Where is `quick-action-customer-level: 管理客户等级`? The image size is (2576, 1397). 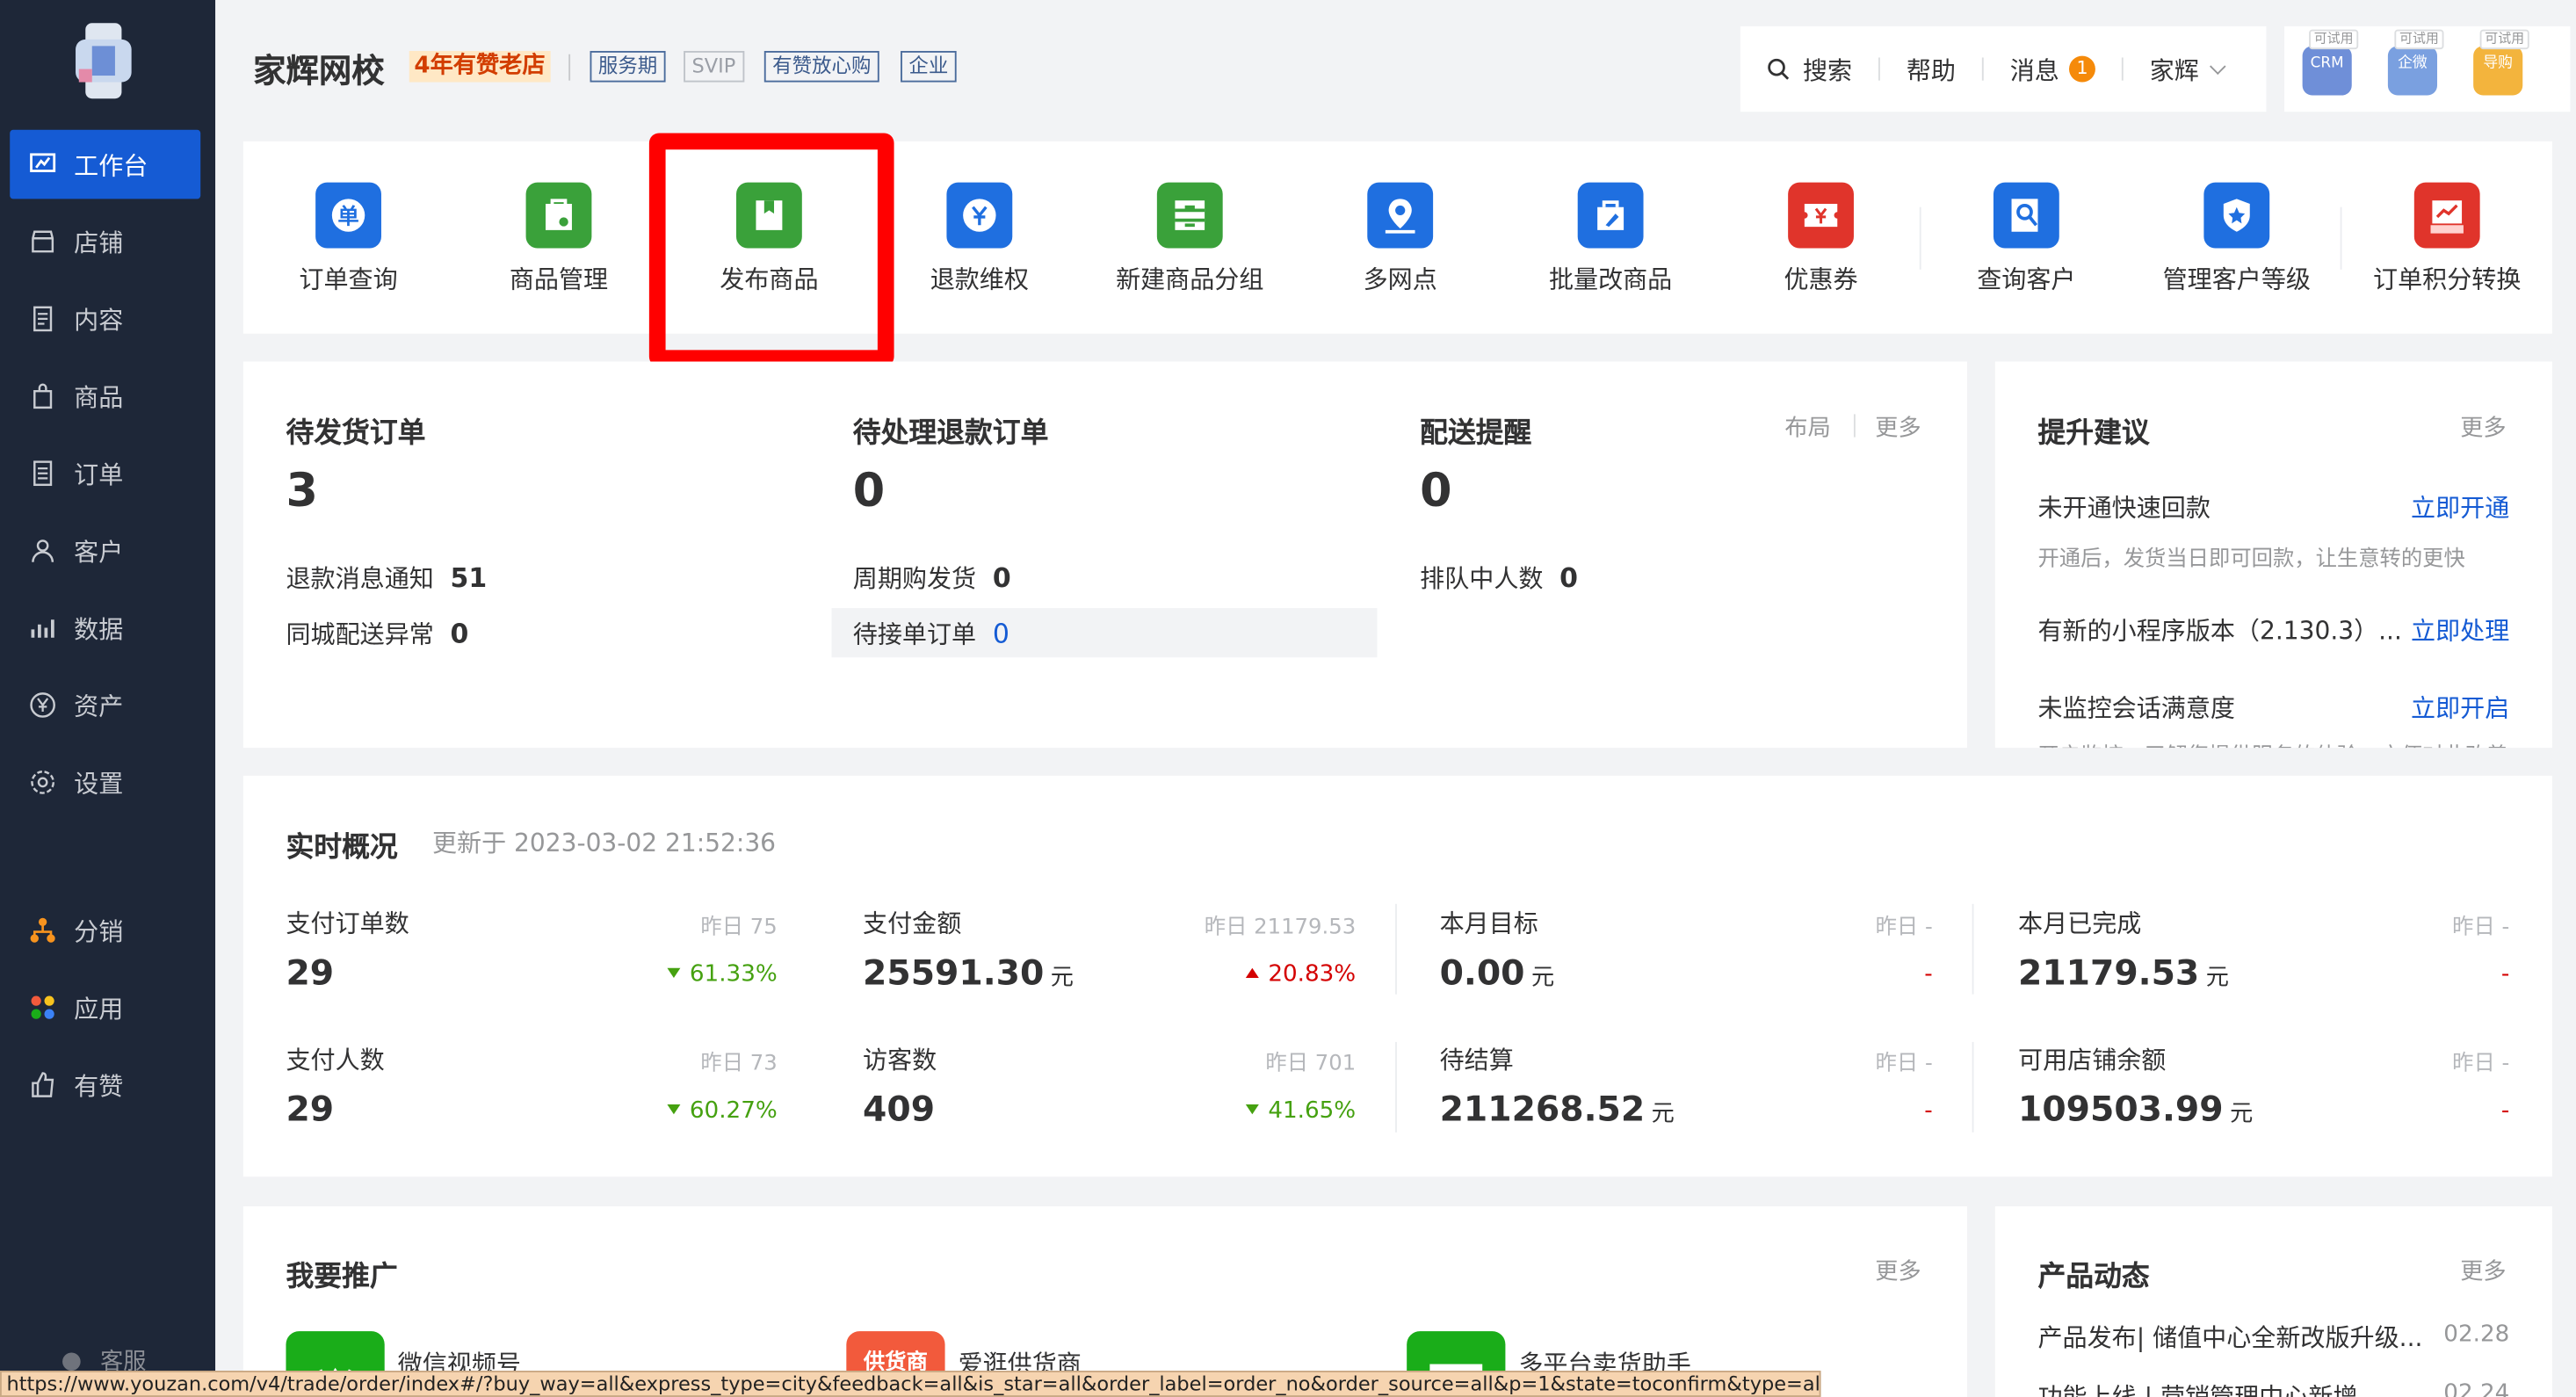
quick-action-customer-level: 管理客户等级 is located at coordinates (2236, 238).